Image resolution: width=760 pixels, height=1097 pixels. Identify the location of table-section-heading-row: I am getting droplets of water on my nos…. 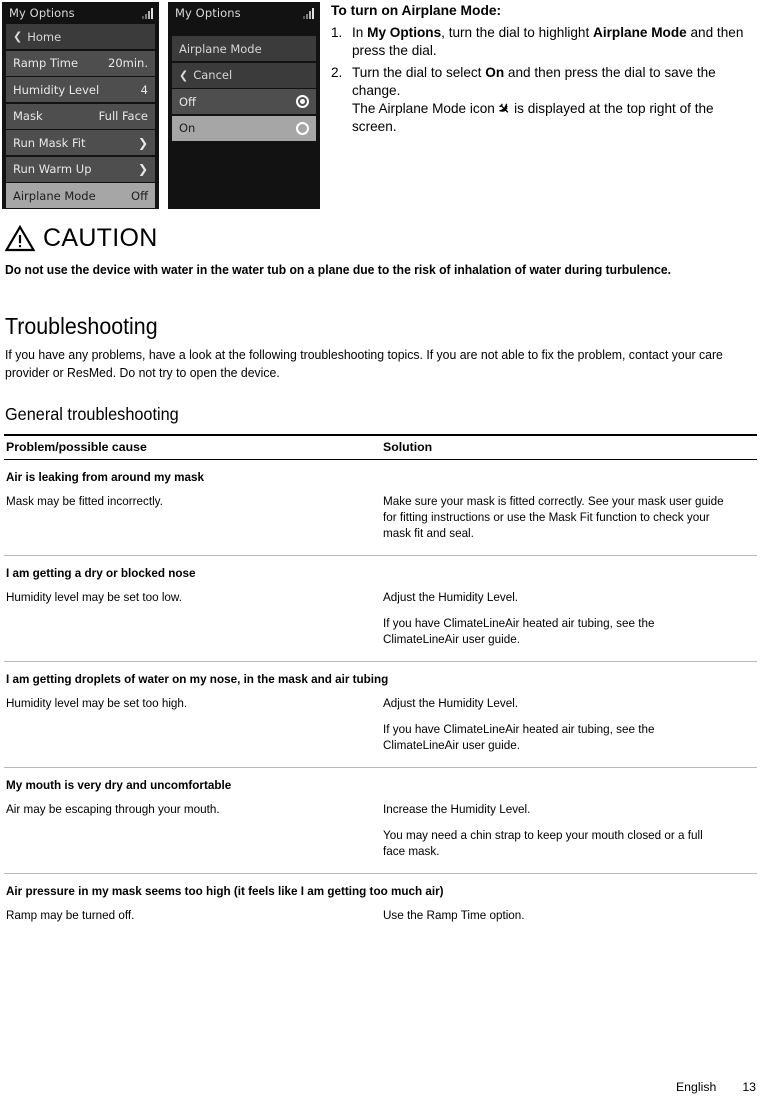
(380, 675).